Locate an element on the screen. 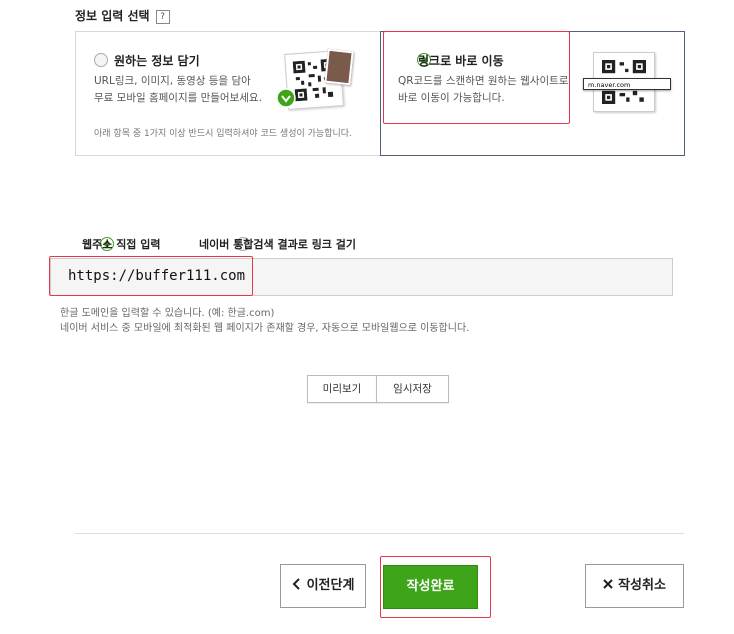 The height and width of the screenshot is (634, 734). qr-illustration-info is located at coordinates (315, 80).